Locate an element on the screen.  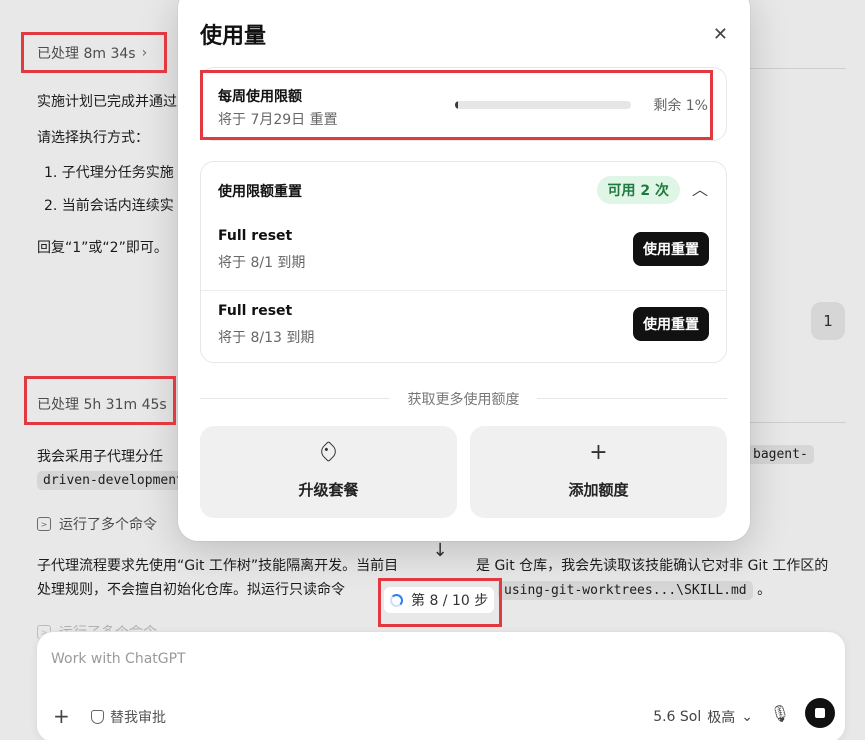
auto-approve-label: 替我审批 is located at coordinates (138, 718).